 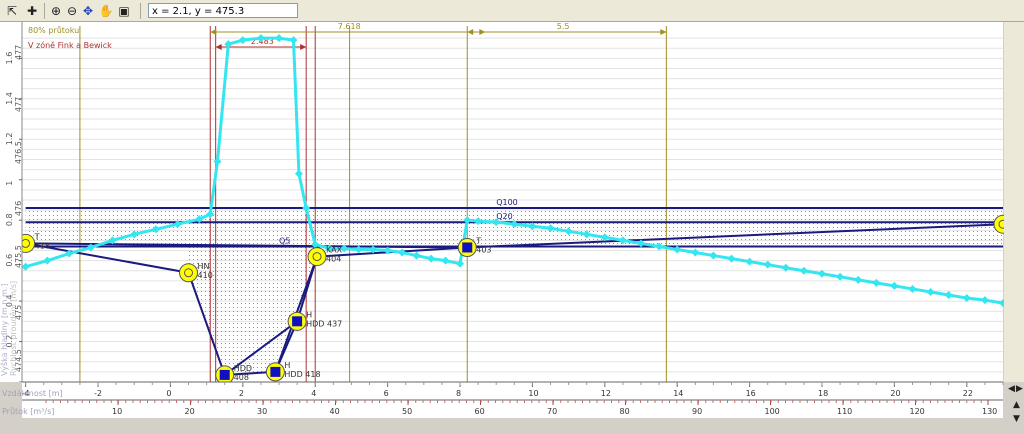 What do you see at coordinates (333, 259) in the screenshot?
I see `survey-point-code: 404` at bounding box center [333, 259].